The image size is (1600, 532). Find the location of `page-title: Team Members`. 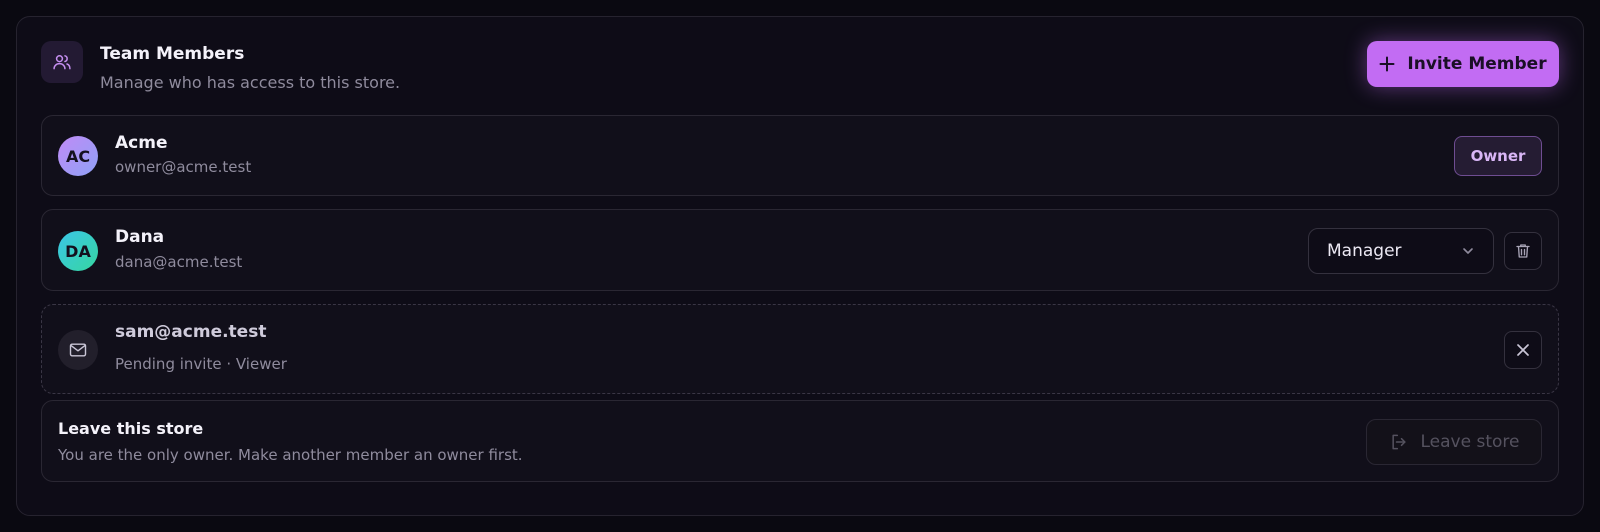

page-title: Team Members is located at coordinates (172, 54).